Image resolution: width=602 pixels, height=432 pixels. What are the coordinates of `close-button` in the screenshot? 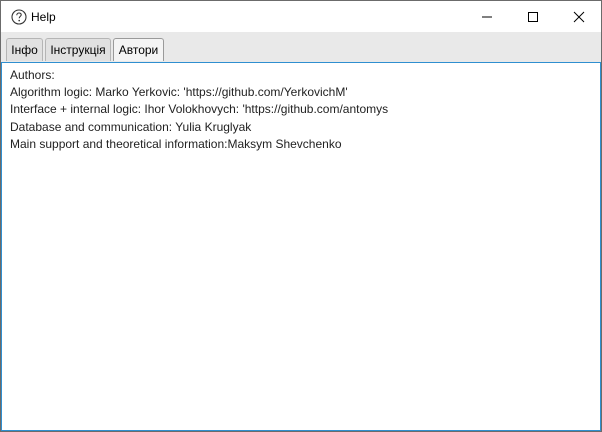 It's located at (579, 16).